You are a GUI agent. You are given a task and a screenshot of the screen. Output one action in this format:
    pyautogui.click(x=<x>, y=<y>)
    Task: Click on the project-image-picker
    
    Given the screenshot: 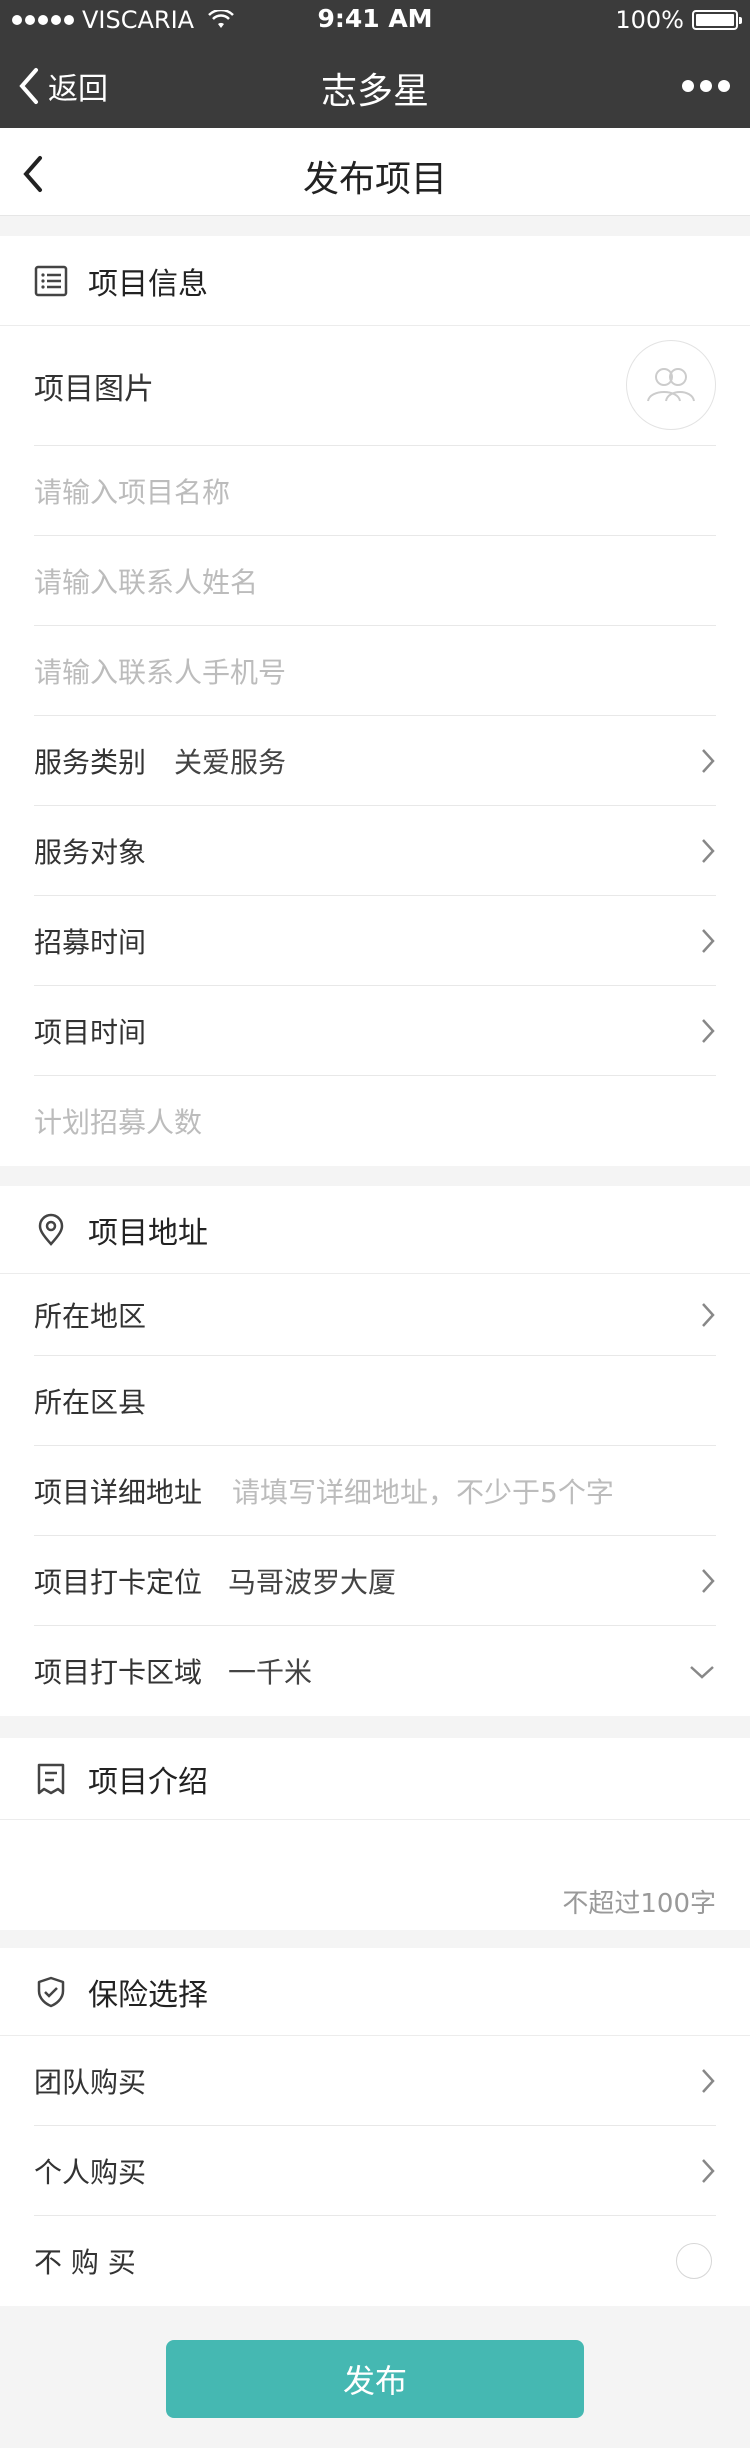 What is the action you would take?
    pyautogui.click(x=671, y=385)
    